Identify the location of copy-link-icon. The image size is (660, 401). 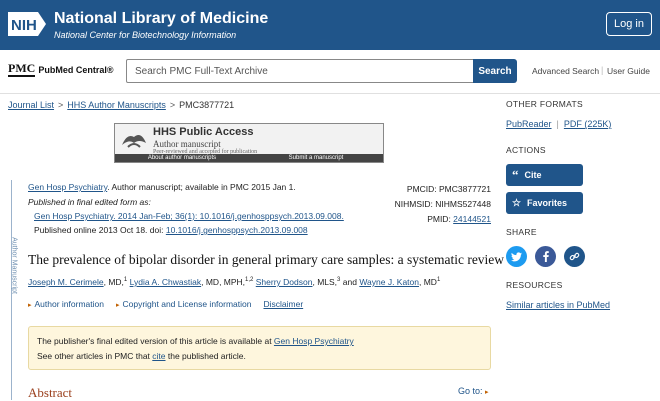
(574, 256).